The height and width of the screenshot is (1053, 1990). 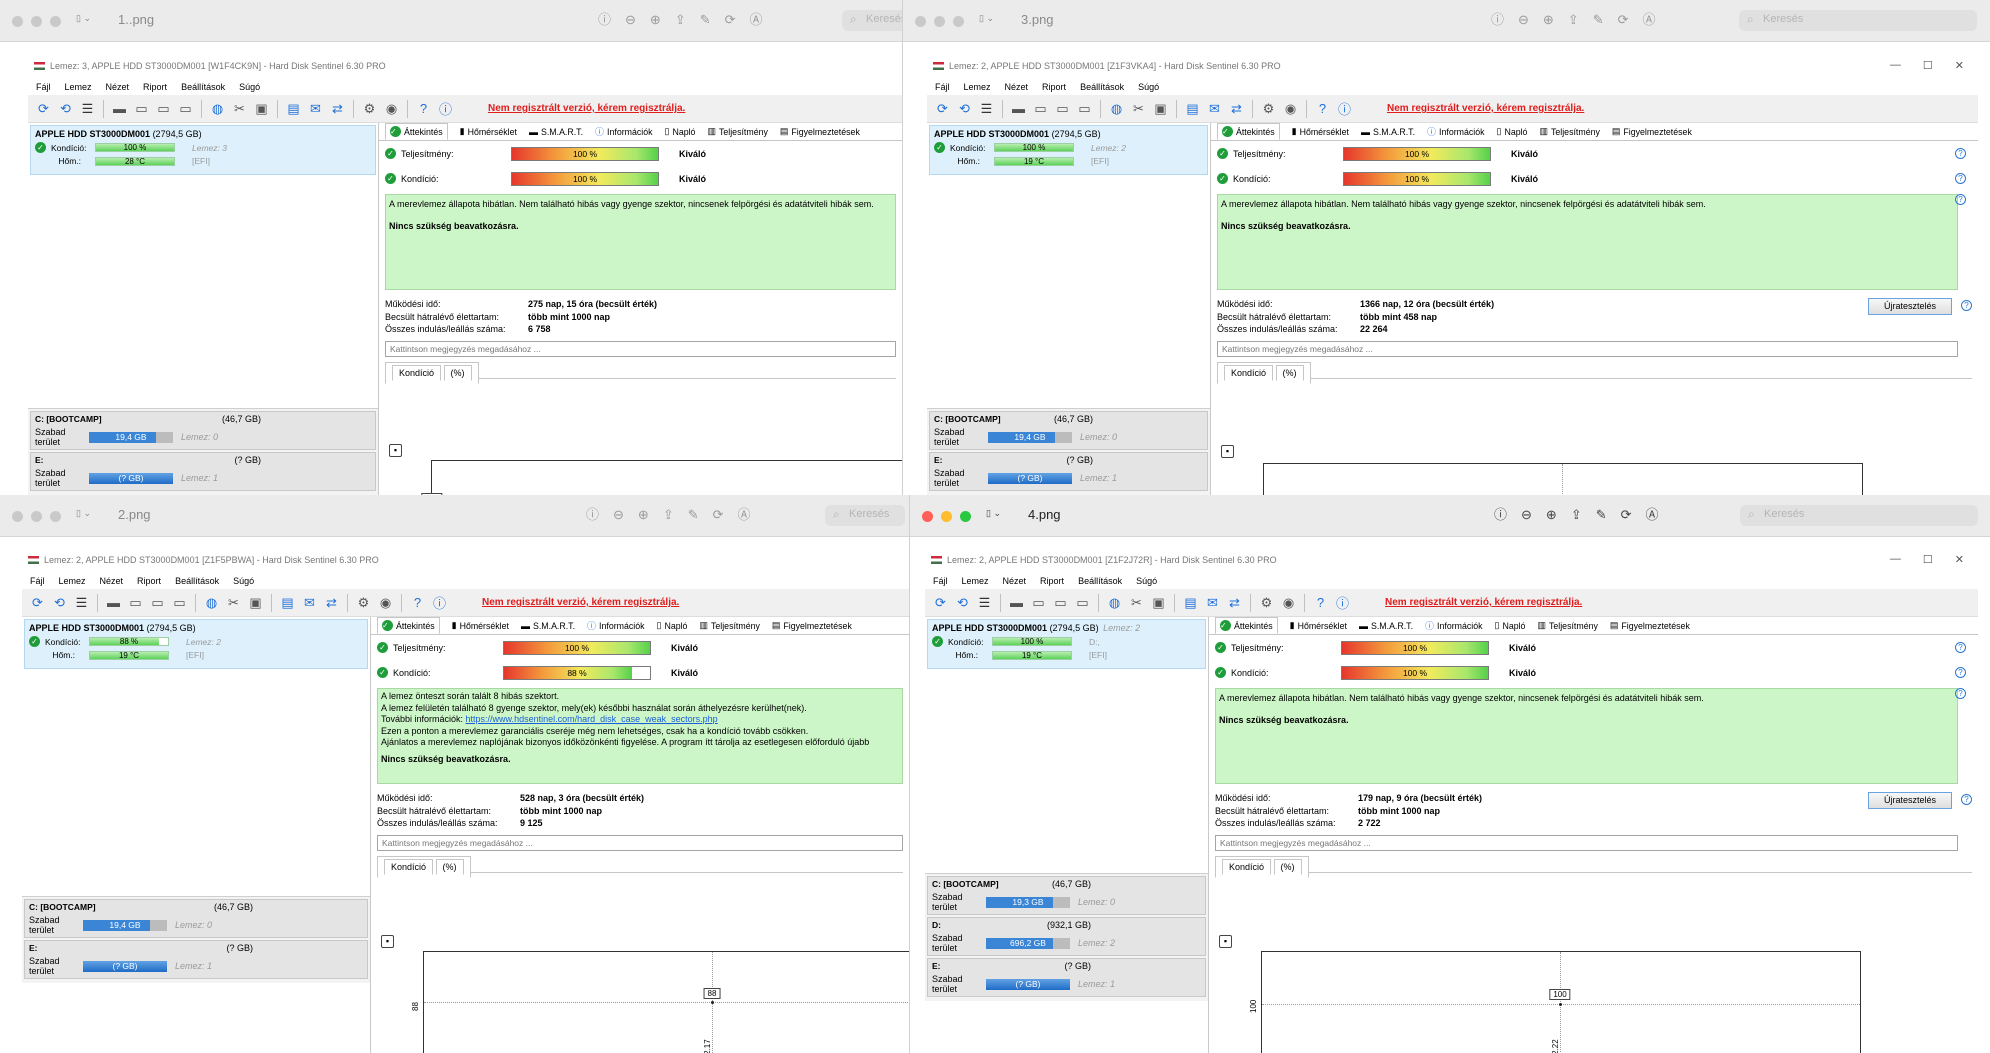 I want to click on report-icon: ▤, so click(x=293, y=108).